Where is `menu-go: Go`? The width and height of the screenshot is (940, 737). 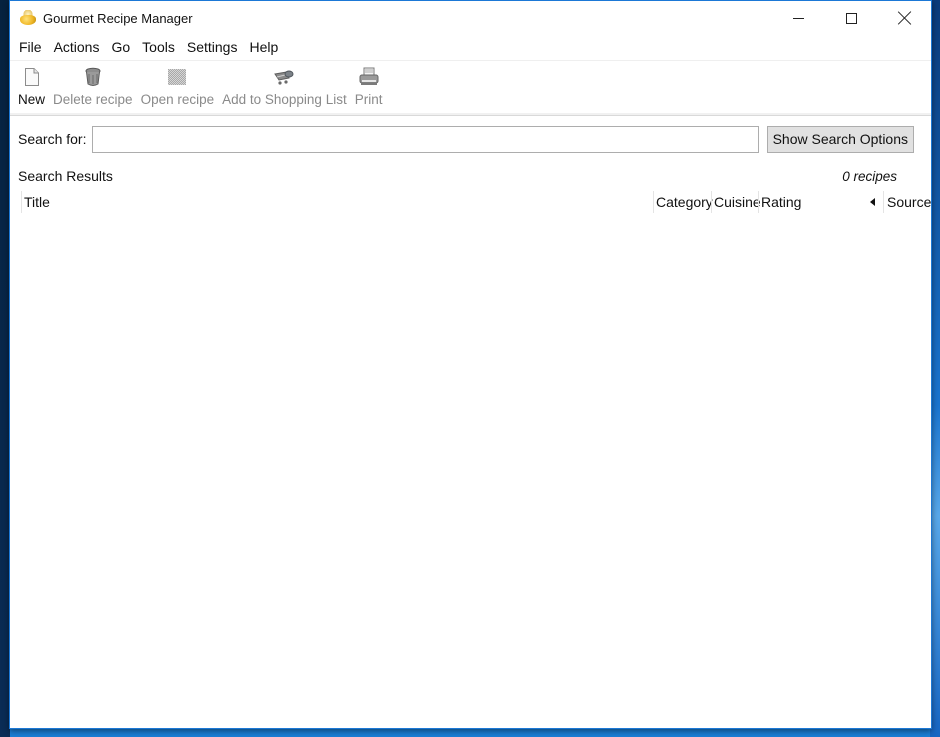
menu-go: Go is located at coordinates (120, 47).